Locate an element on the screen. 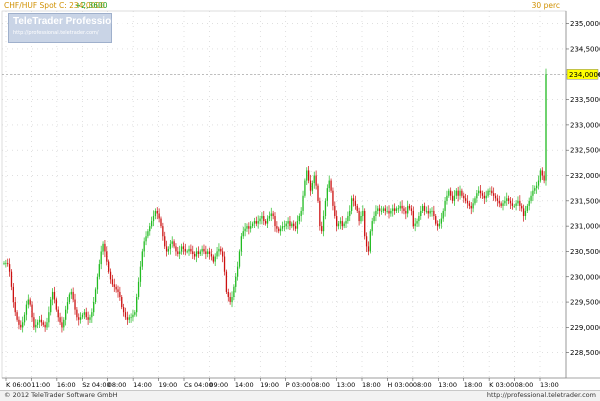 Image resolution: width=600 pixels, height=401 pixels. x-tick-label: 08:00 is located at coordinates (422, 385).